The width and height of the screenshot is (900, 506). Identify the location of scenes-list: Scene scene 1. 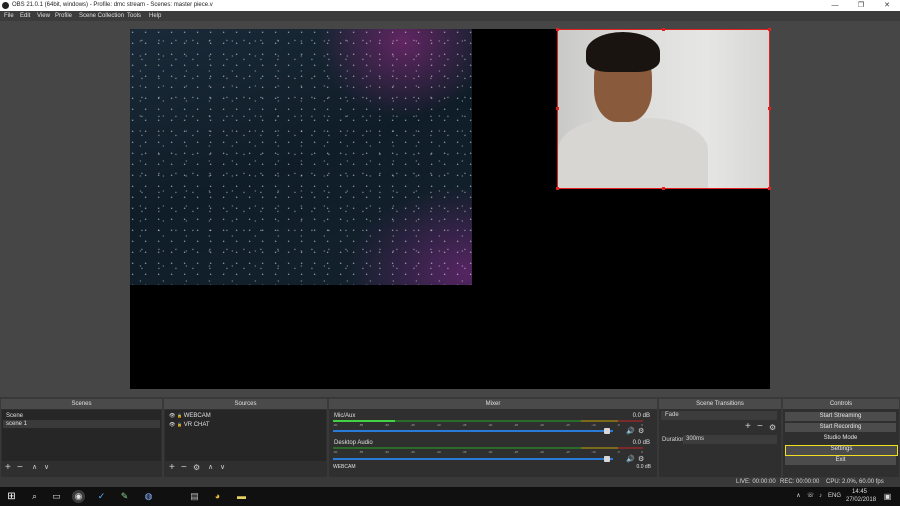
(81, 435).